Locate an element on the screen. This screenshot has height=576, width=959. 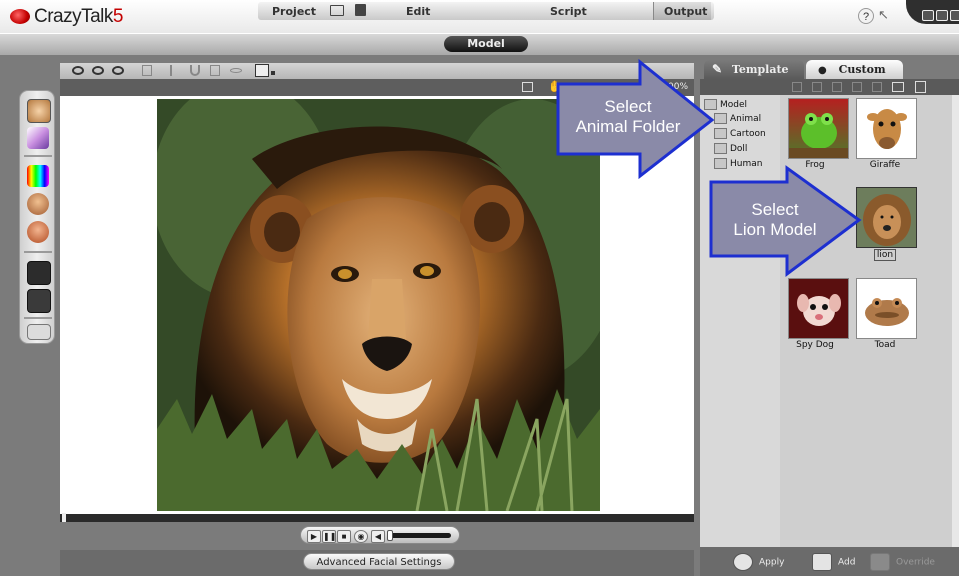
left-toolbar is located at coordinates (37, 217).